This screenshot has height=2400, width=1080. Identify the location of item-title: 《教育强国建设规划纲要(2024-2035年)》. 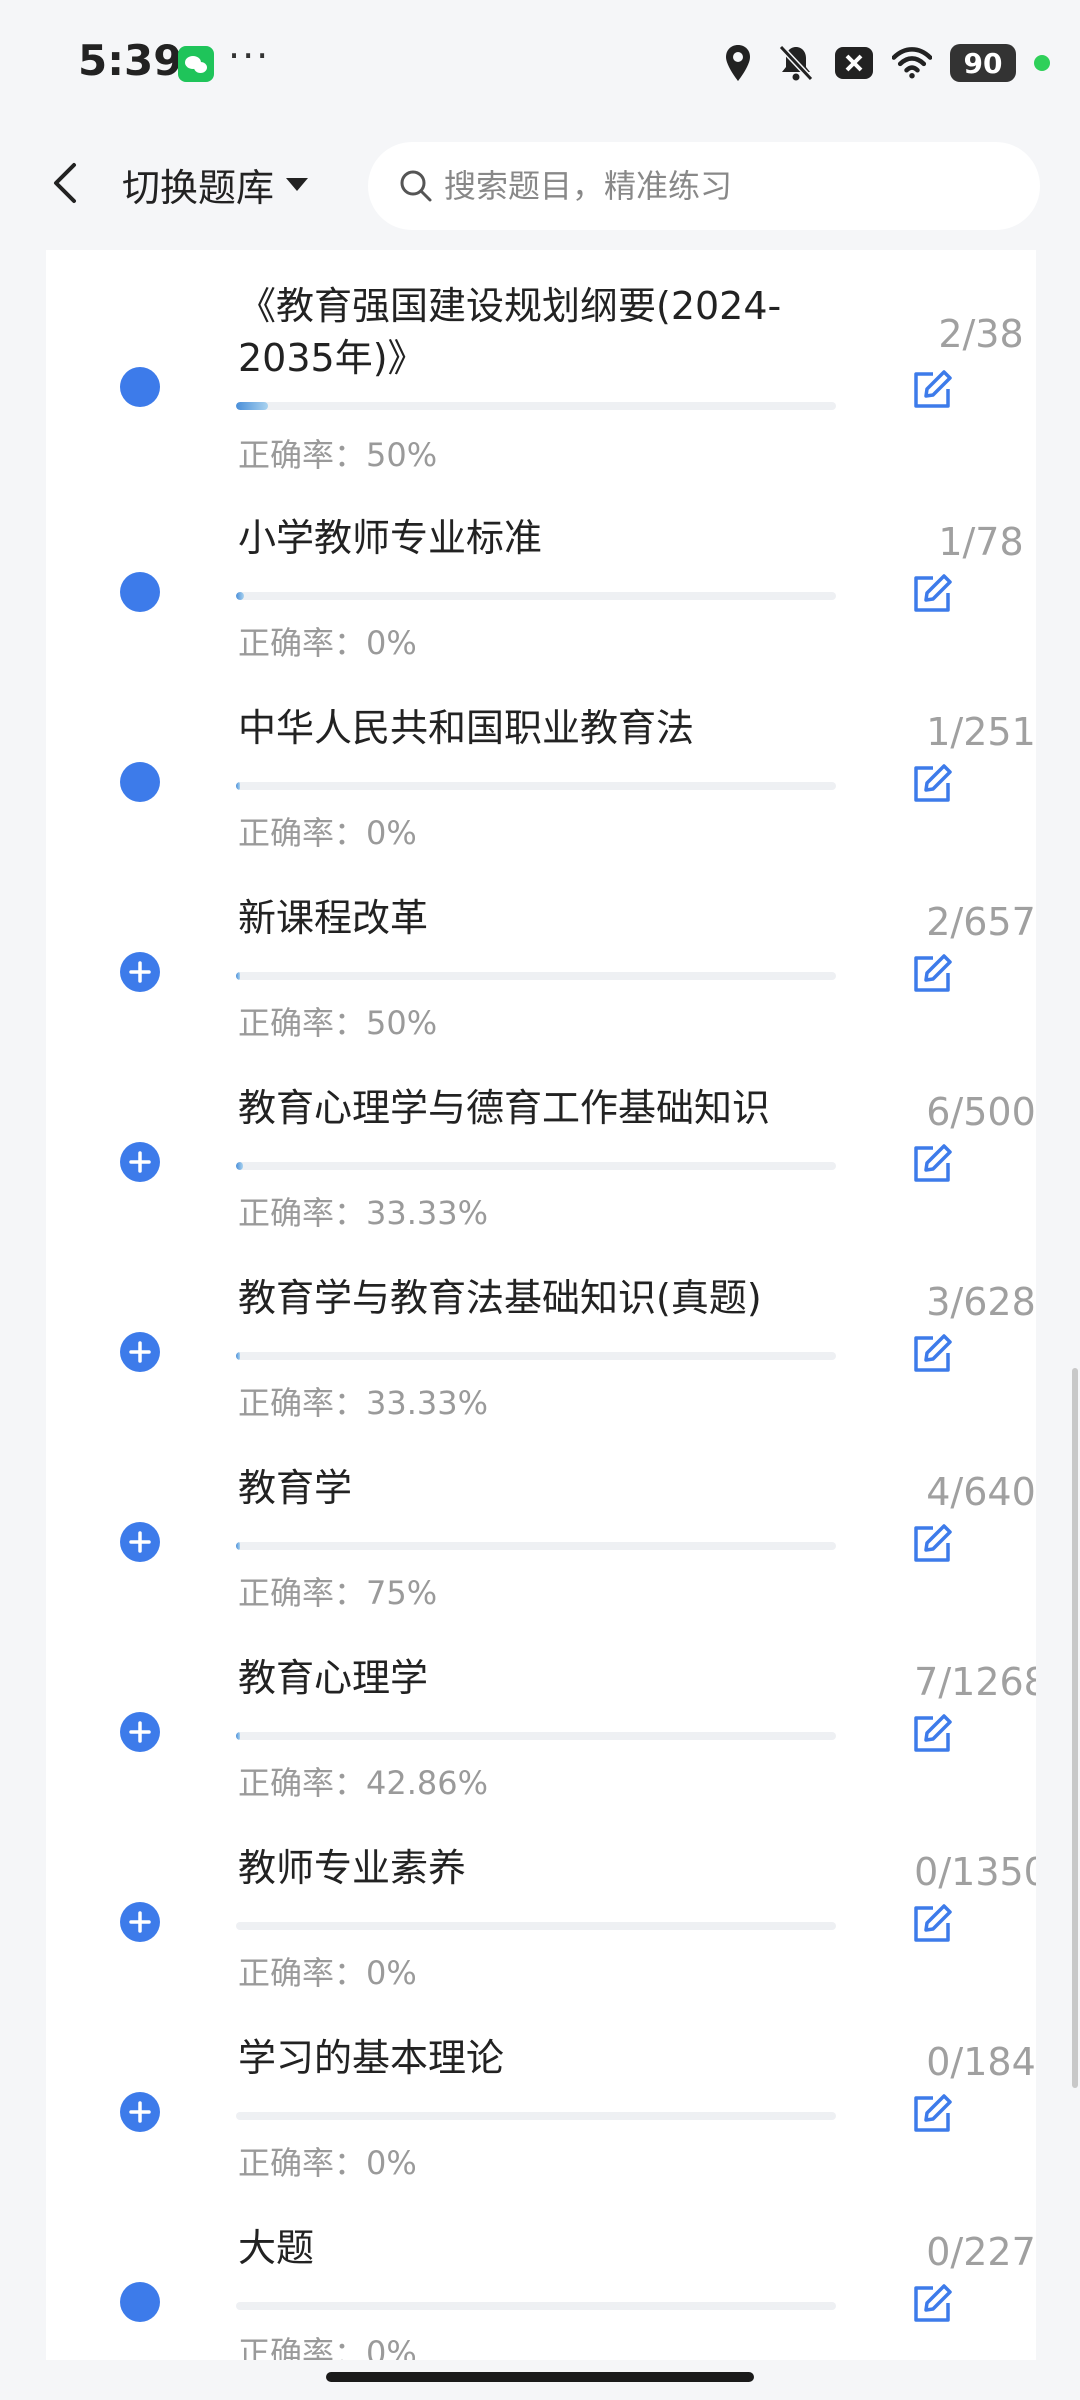
(510, 332).